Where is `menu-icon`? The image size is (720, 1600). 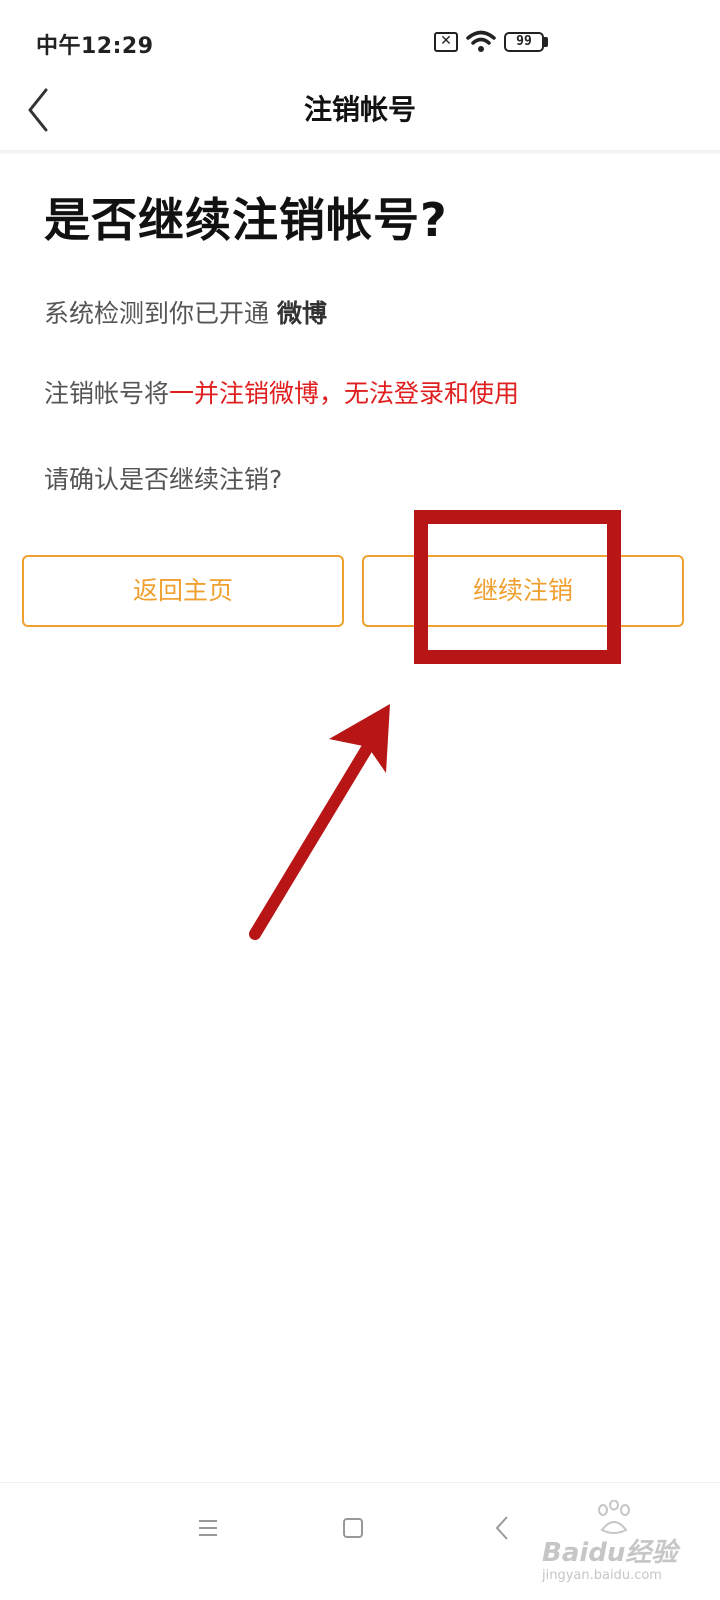 menu-icon is located at coordinates (208, 1528).